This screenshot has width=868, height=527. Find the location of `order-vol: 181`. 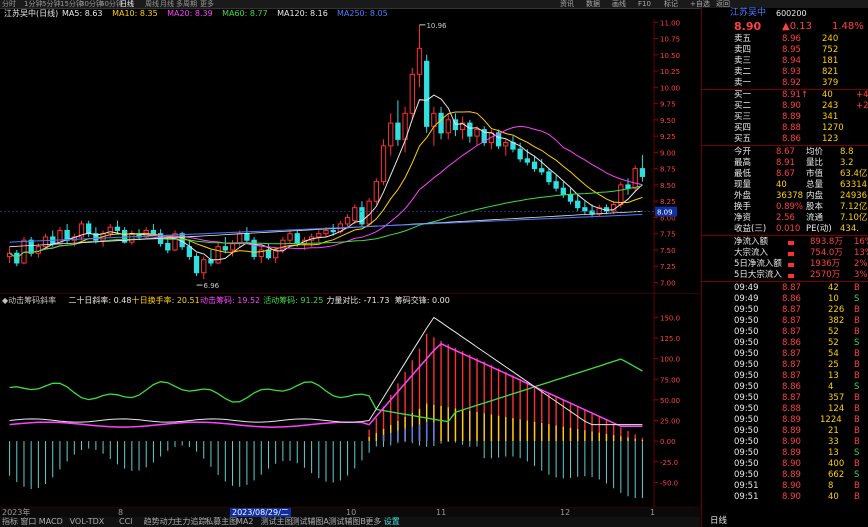

order-vol: 181 is located at coordinates (830, 61).